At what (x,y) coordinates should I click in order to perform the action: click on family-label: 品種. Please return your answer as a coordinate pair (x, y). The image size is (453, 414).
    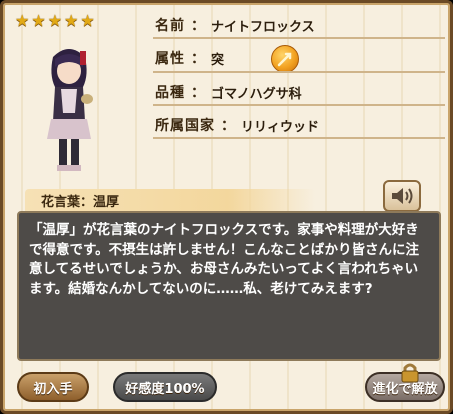
    Looking at the image, I should click on (170, 93).